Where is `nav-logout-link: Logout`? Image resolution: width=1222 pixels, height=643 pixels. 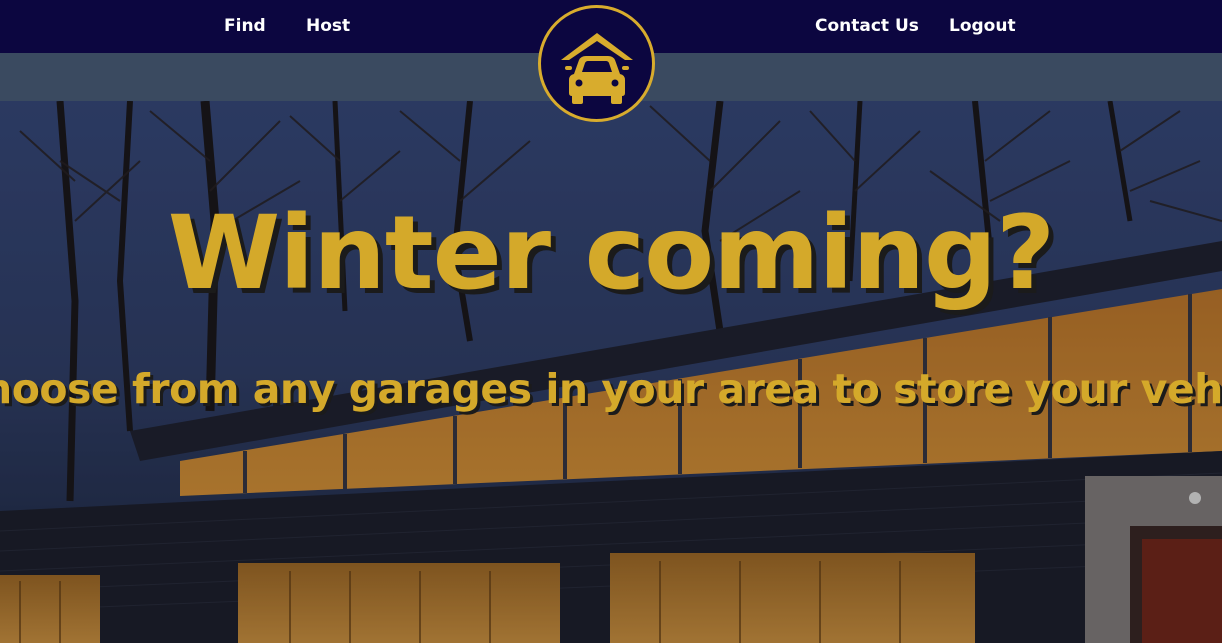
nav-logout-link: Logout is located at coordinates (982, 26).